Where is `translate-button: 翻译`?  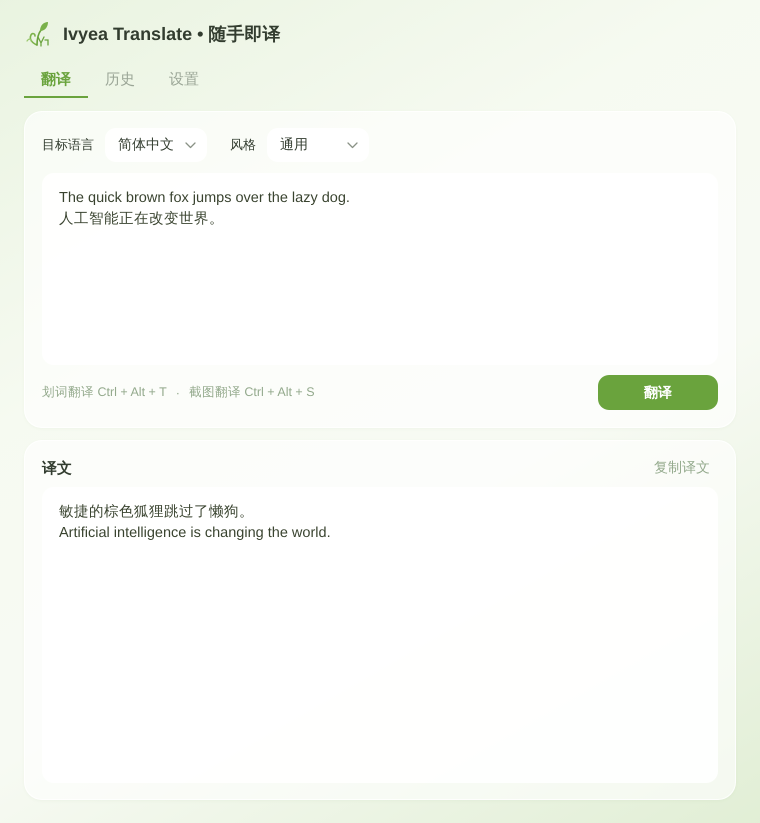
translate-button: 翻译 is located at coordinates (658, 392).